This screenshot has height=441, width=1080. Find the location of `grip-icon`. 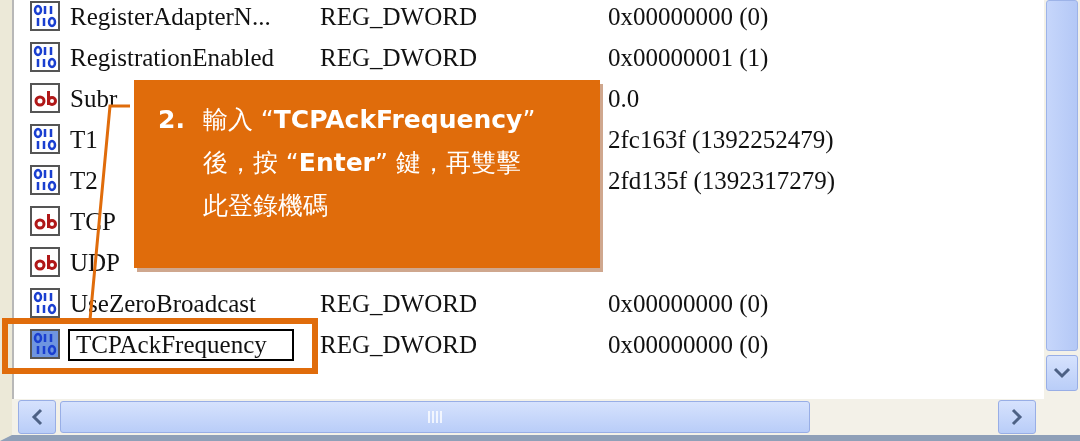

grip-icon is located at coordinates (435, 417).